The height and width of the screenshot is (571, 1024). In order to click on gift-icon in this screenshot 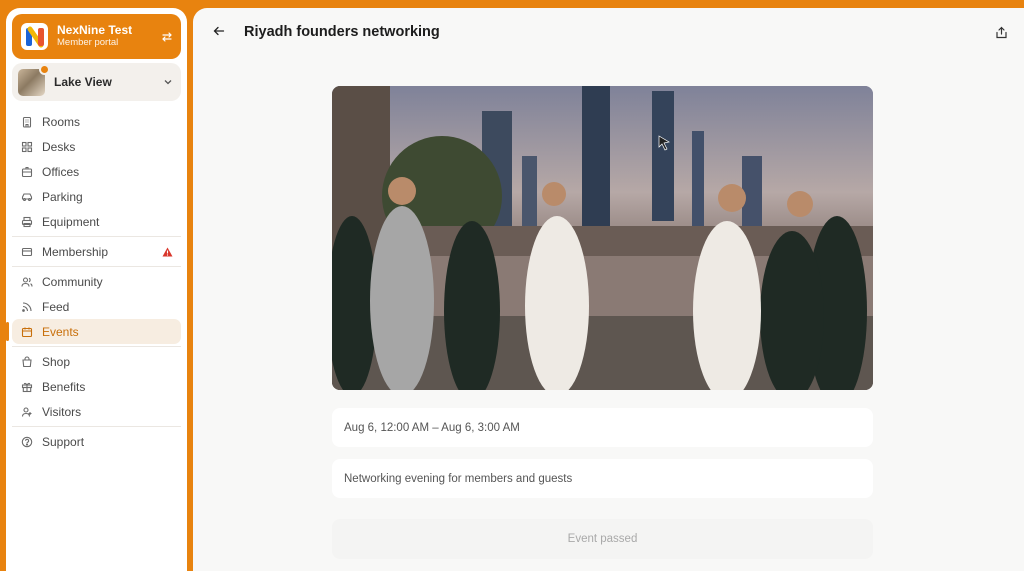, I will do `click(27, 387)`.